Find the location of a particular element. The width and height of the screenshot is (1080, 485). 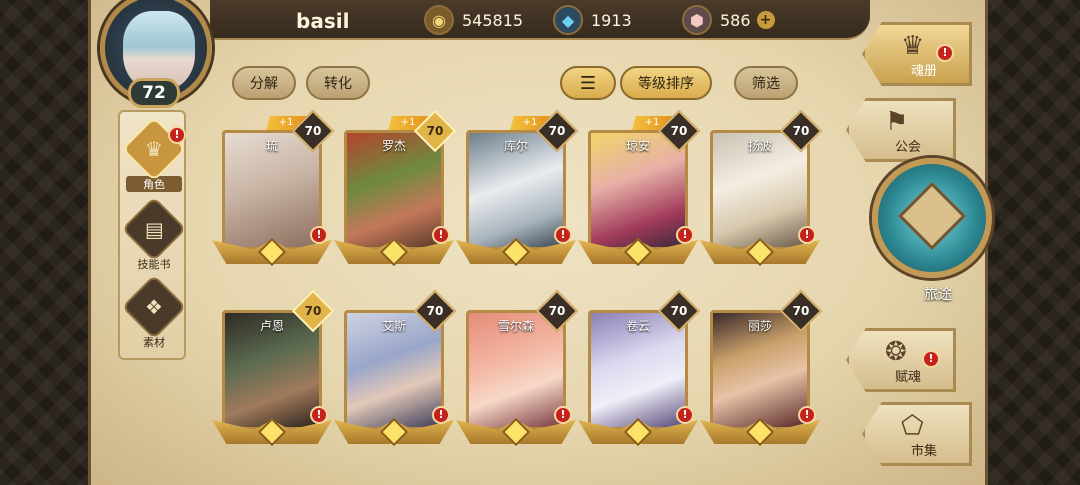

soul-book-icon: ♛ is located at coordinates (913, 46).